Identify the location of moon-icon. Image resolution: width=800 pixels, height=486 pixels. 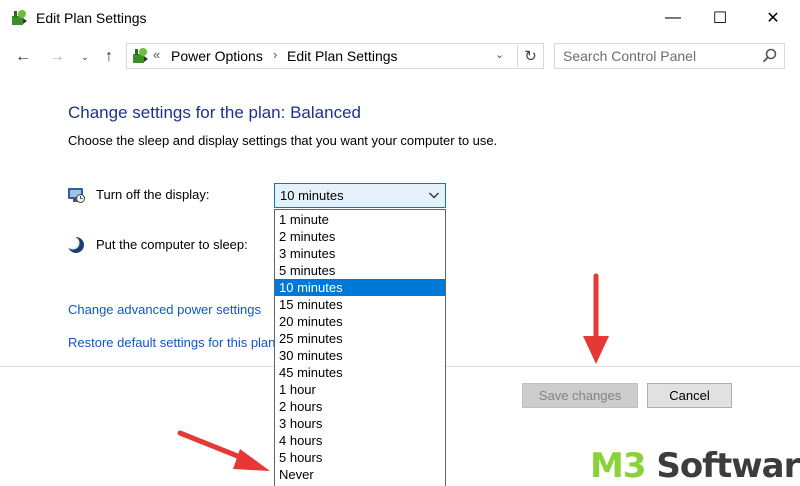
(75, 244).